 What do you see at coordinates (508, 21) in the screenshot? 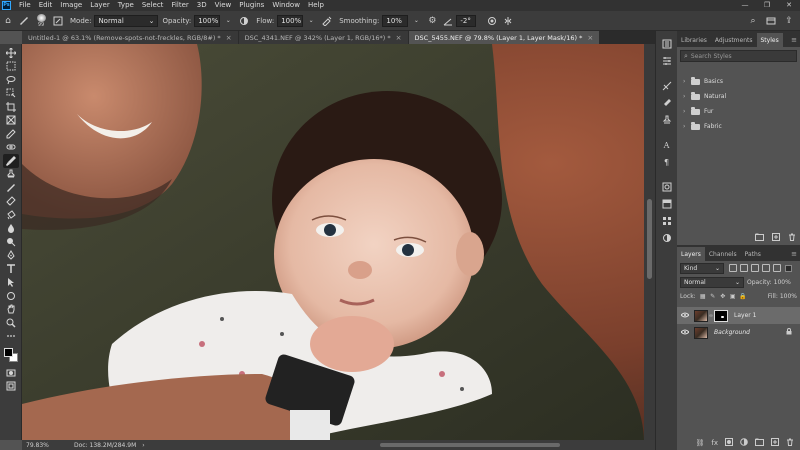
I see `symmetry-icon` at bounding box center [508, 21].